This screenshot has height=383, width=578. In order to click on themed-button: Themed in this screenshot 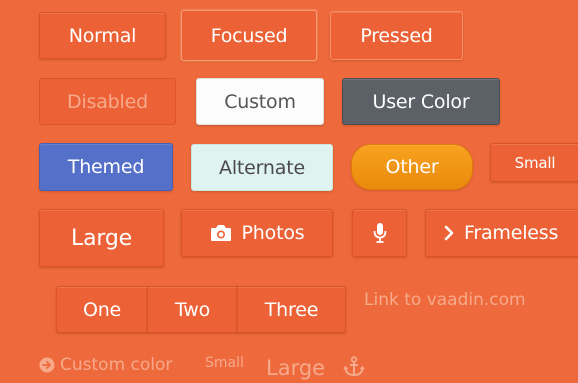, I will do `click(106, 167)`.